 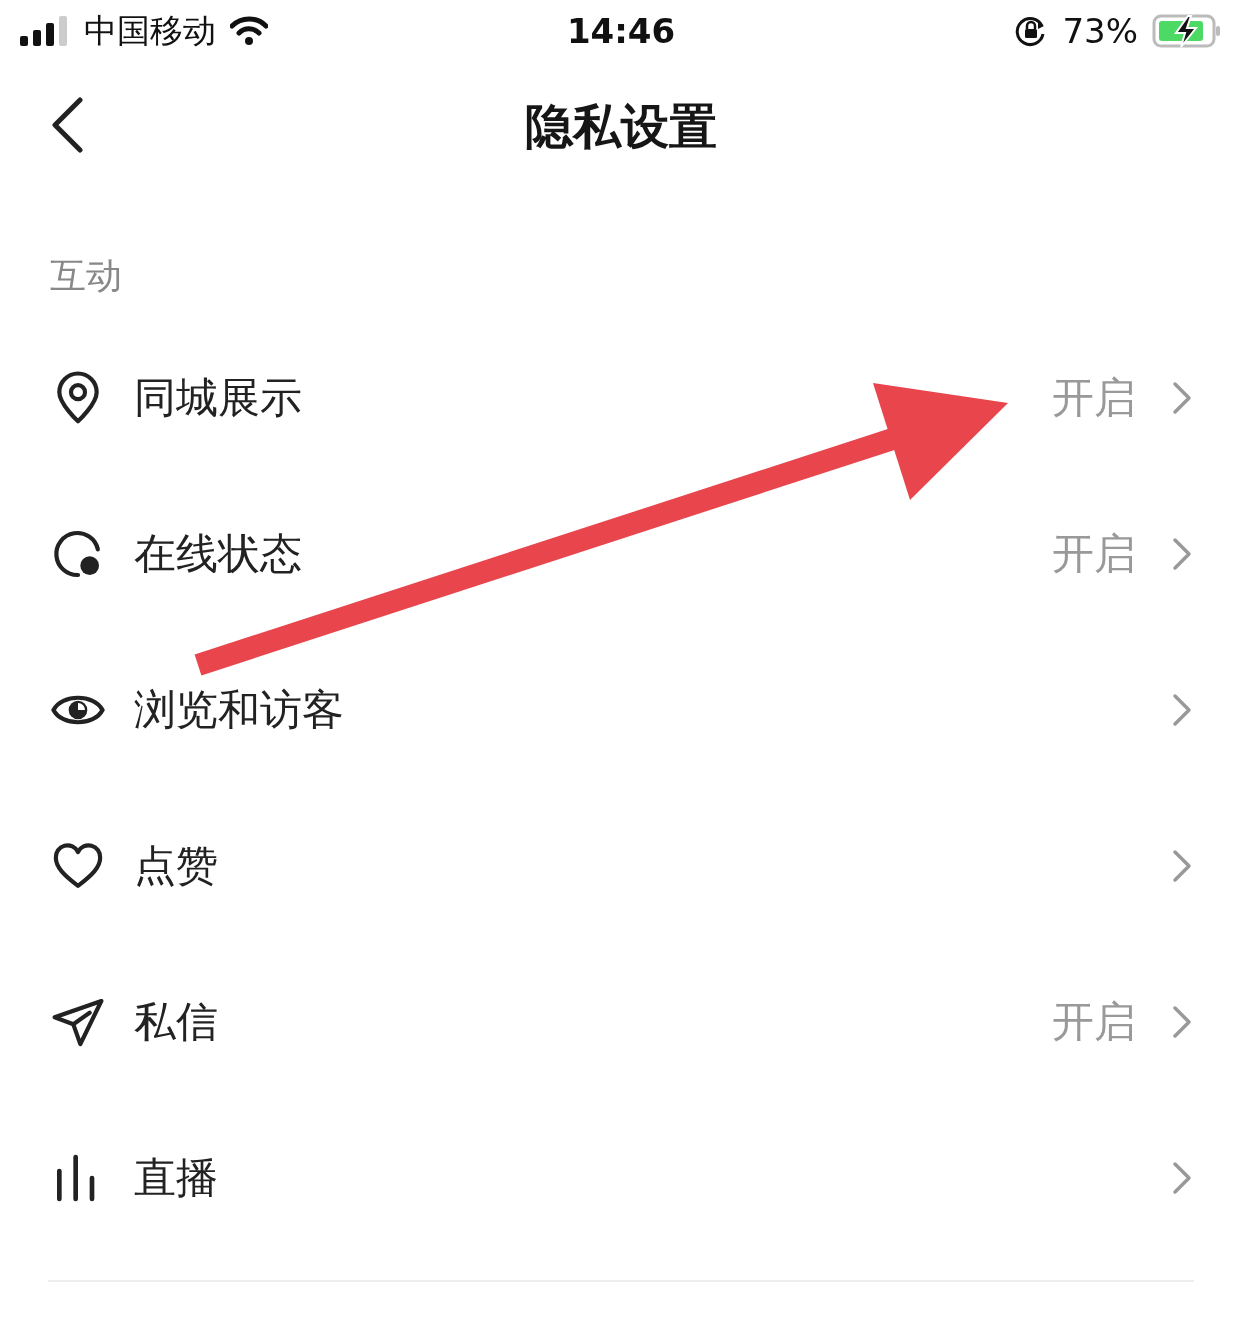 I want to click on settings-row: 私信 开启, so click(x=621, y=1022).